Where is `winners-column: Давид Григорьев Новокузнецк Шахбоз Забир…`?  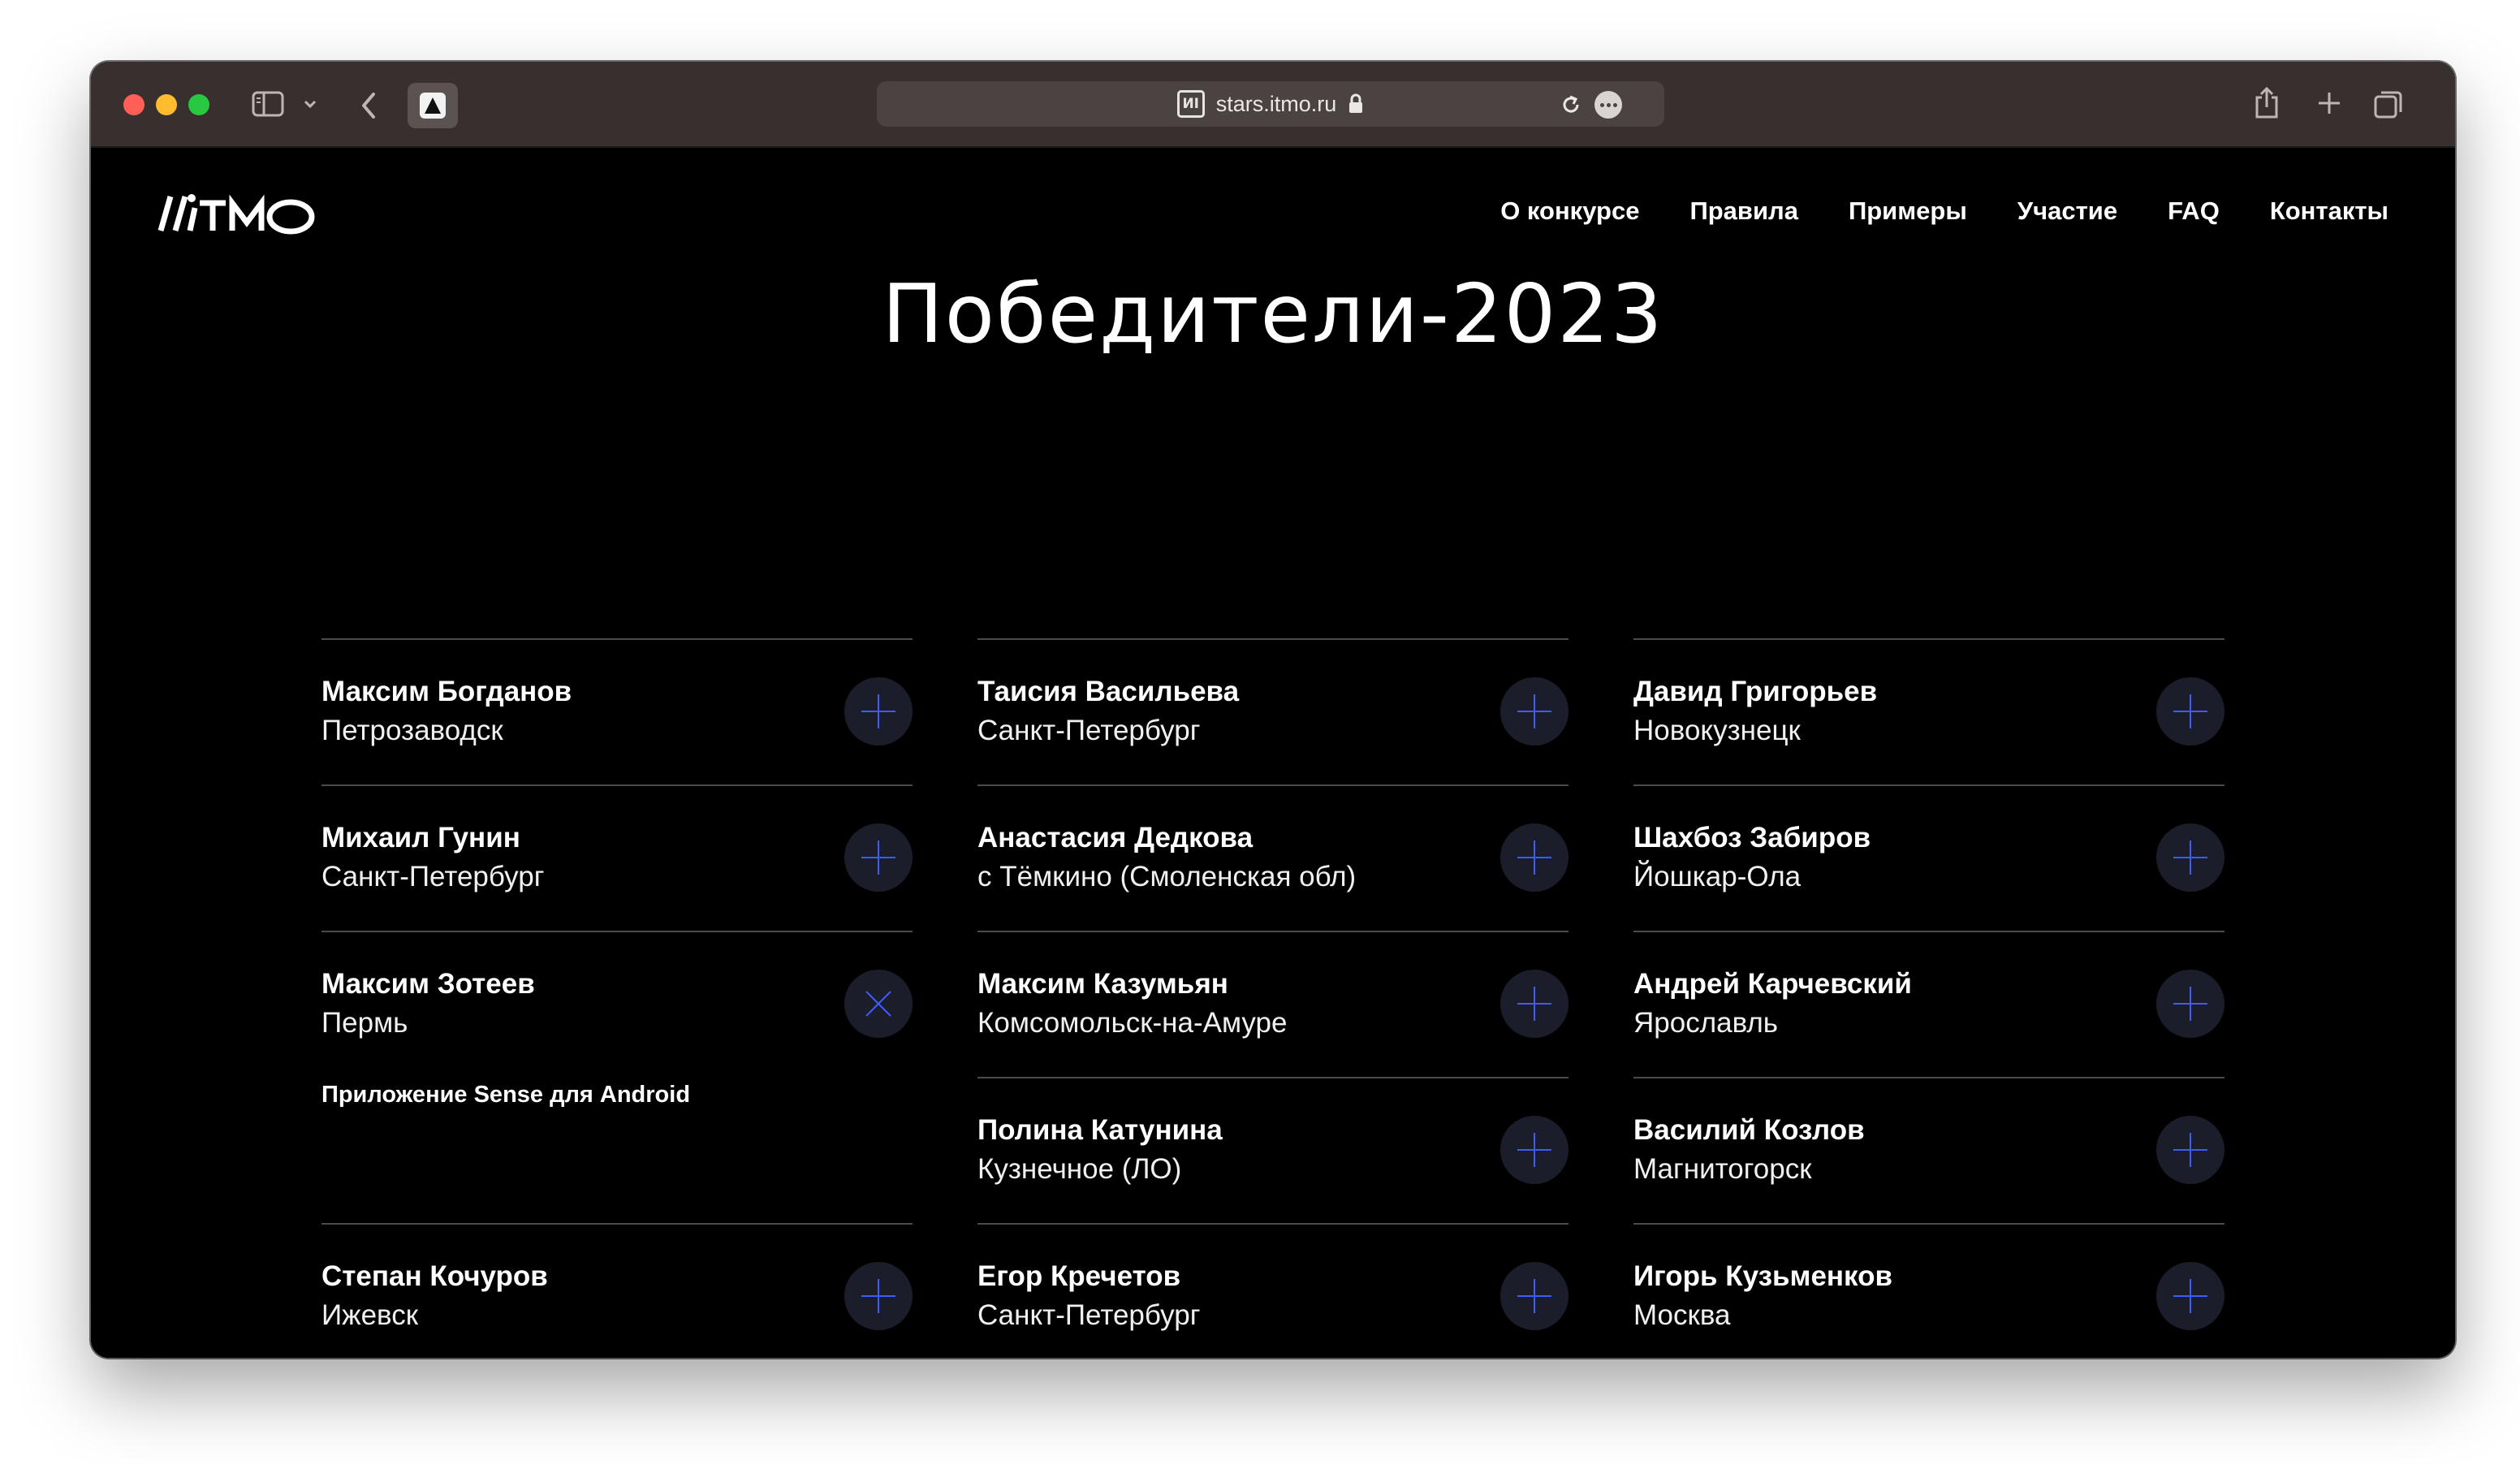 winners-column: Давид Григорьев Новокузнецк Шахбоз Забир… is located at coordinates (1929, 998).